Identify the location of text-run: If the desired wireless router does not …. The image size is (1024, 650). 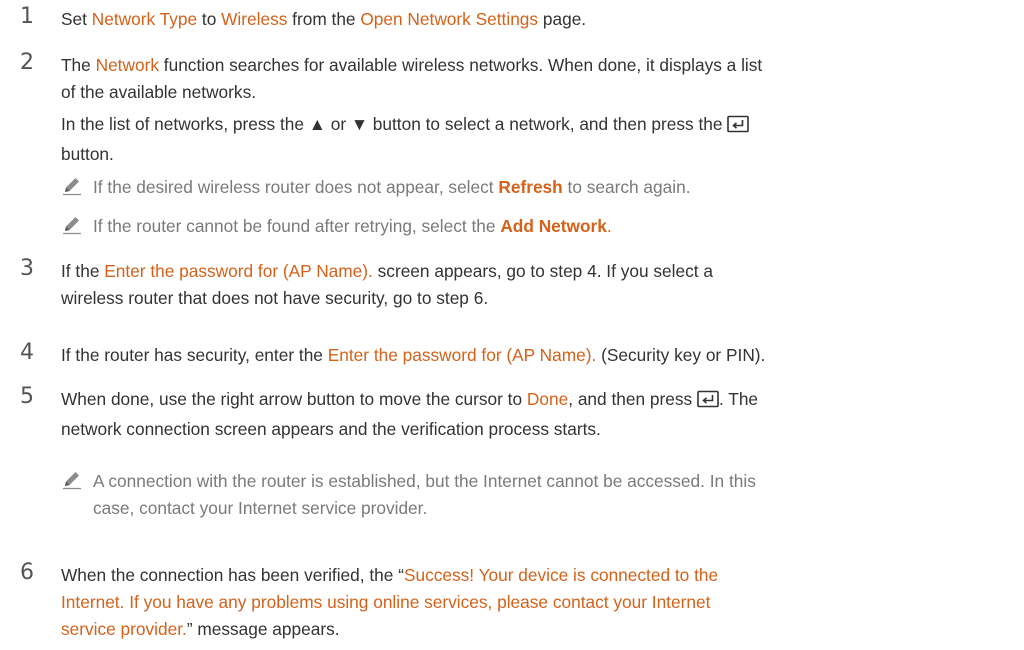
(296, 187).